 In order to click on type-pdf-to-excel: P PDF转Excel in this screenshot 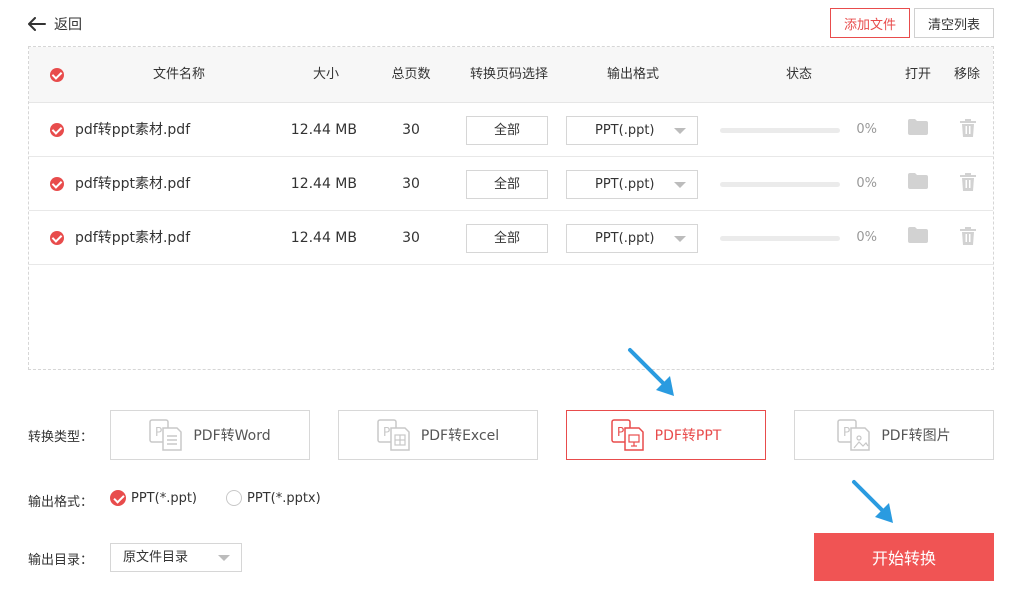, I will do `click(438, 435)`.